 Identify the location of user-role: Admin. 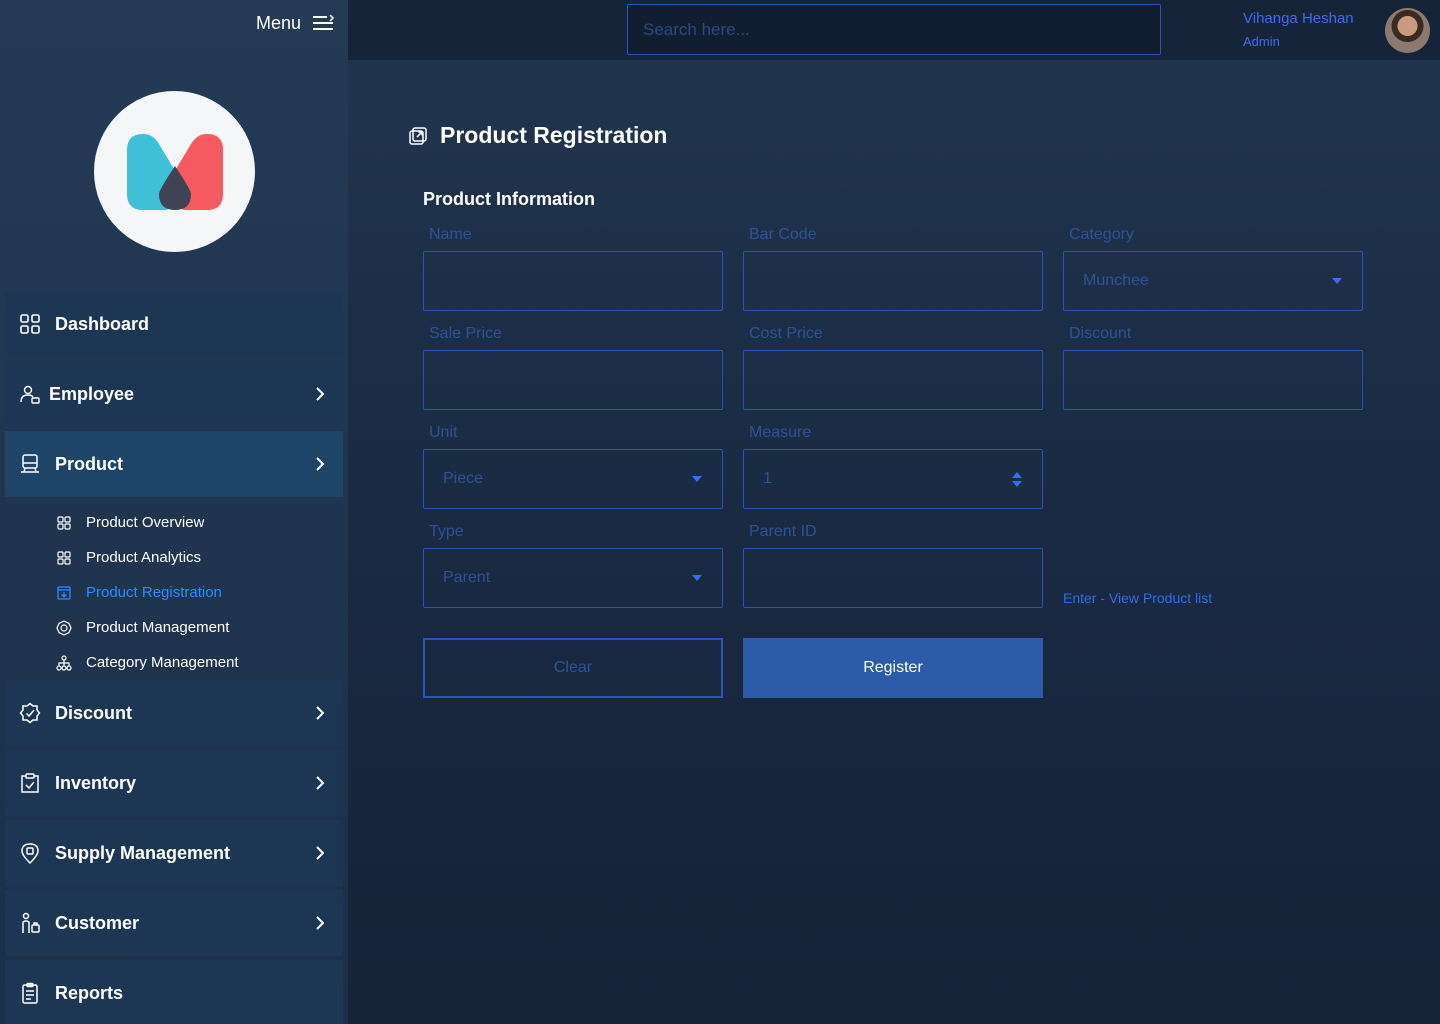
(1261, 41).